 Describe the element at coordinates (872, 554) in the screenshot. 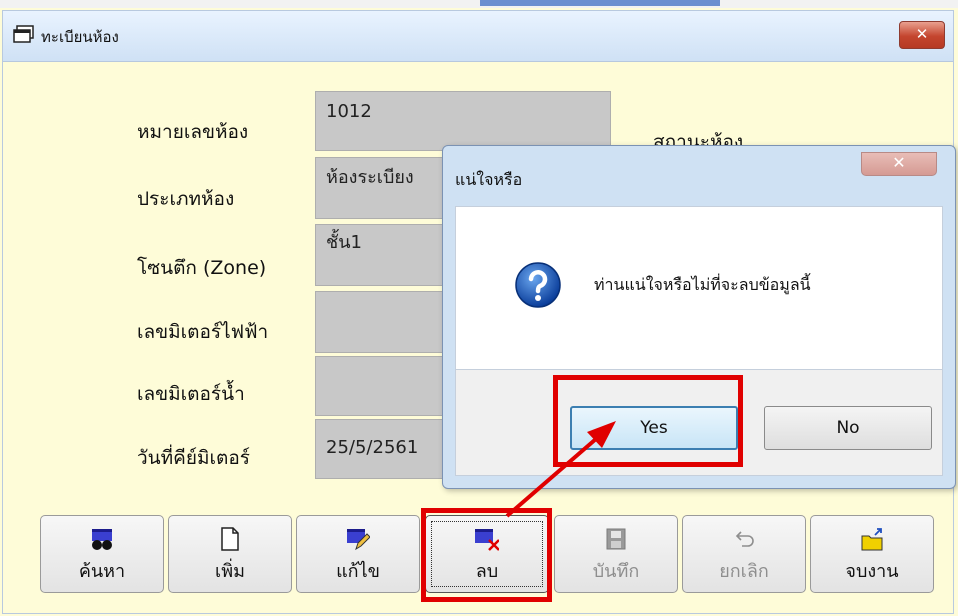

I see `exit-button: จบงาน` at that location.